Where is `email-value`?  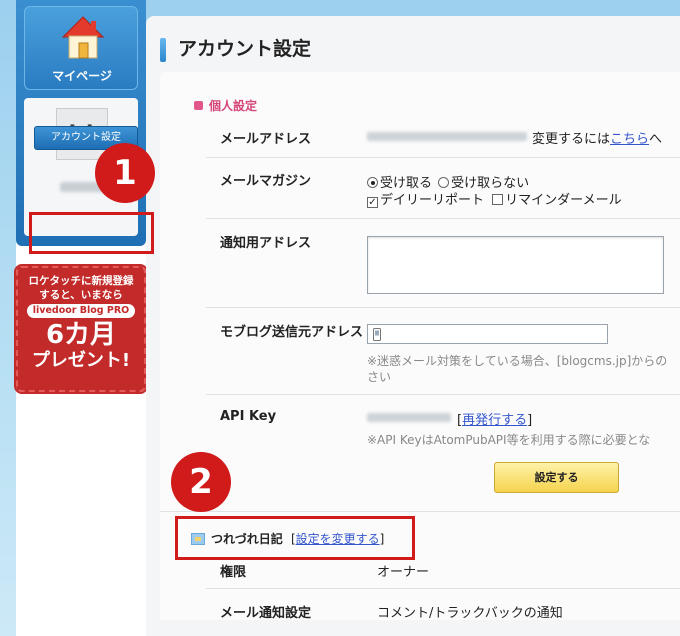 email-value is located at coordinates (447, 136).